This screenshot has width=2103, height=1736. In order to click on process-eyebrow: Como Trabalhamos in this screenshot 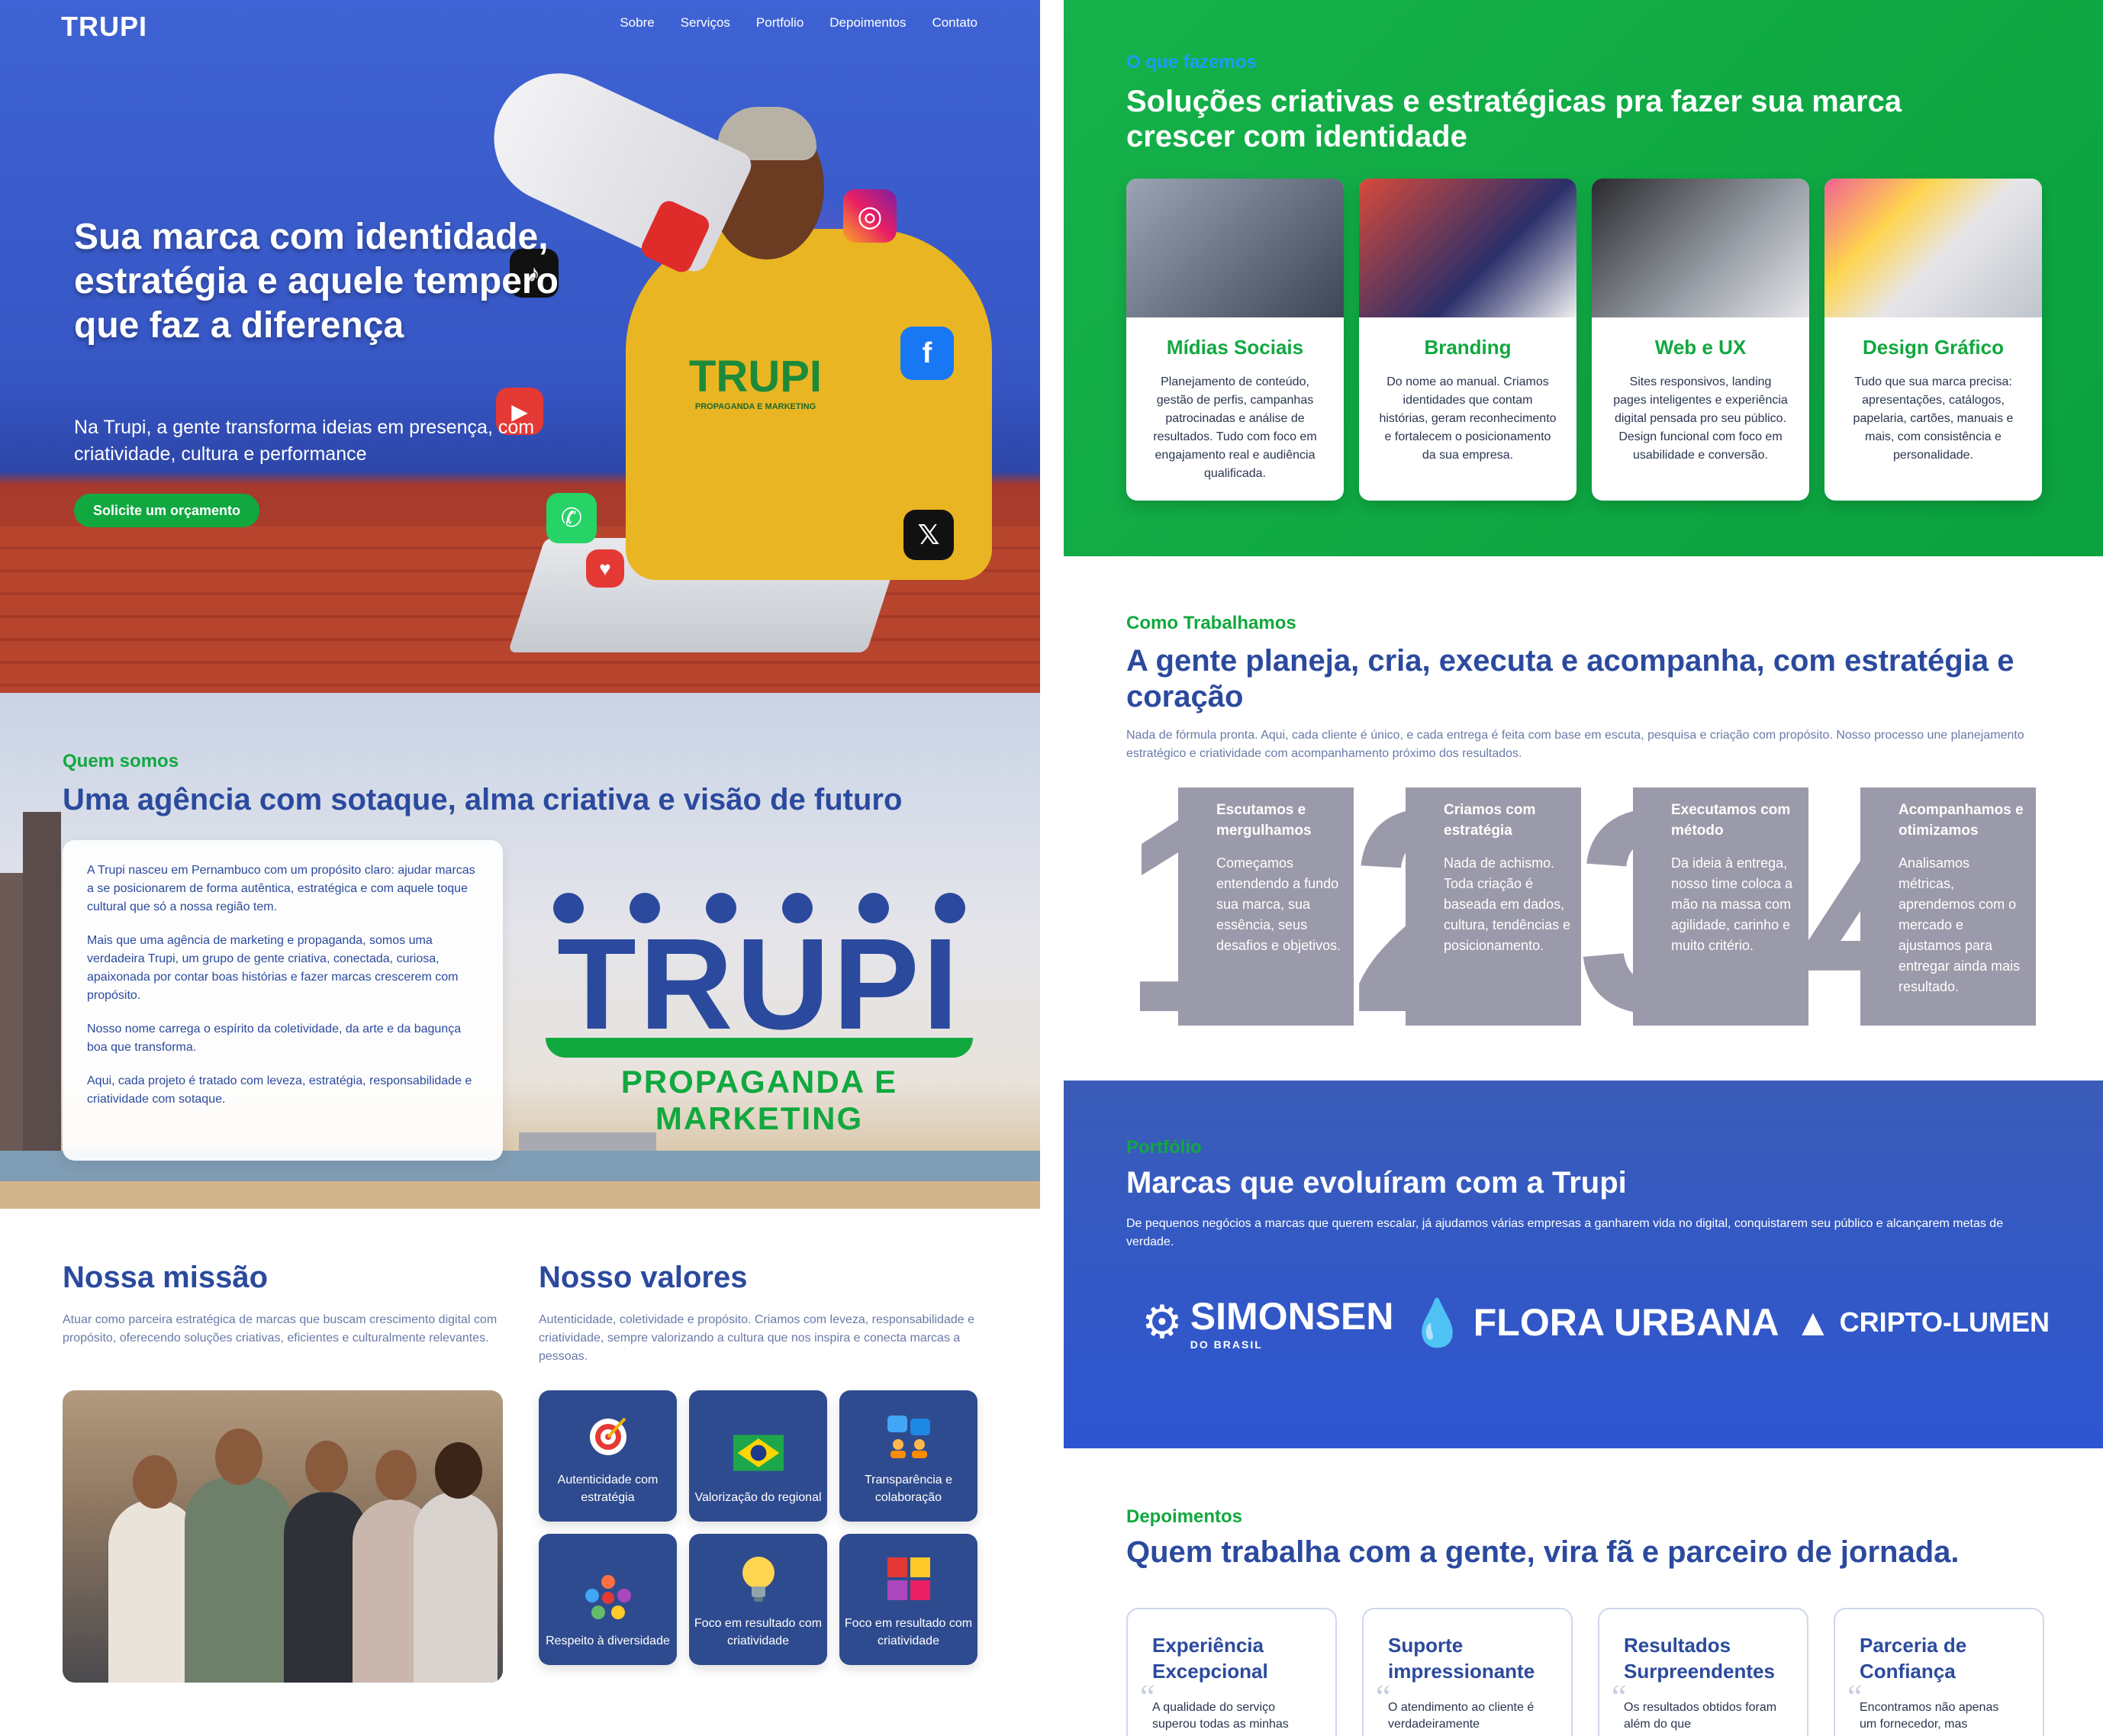, I will do `click(1211, 623)`.